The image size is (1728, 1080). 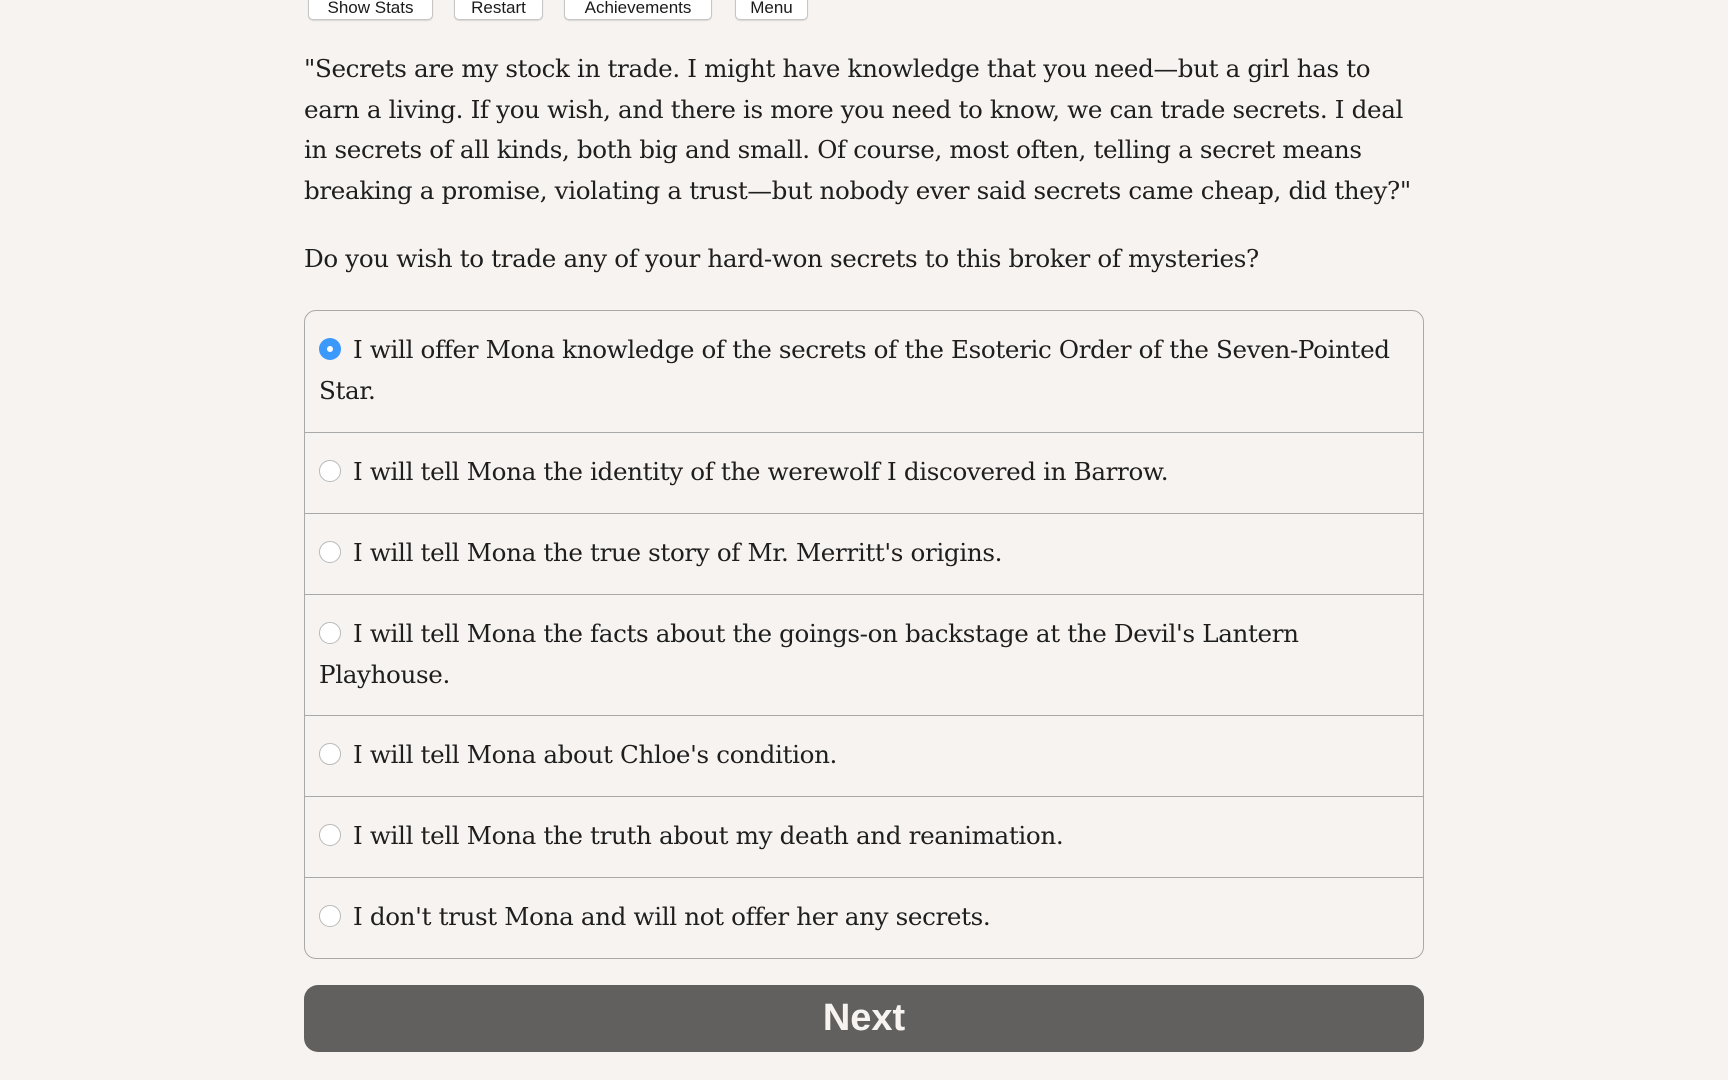 What do you see at coordinates (864, 1018) in the screenshot?
I see `next-button: Next` at bounding box center [864, 1018].